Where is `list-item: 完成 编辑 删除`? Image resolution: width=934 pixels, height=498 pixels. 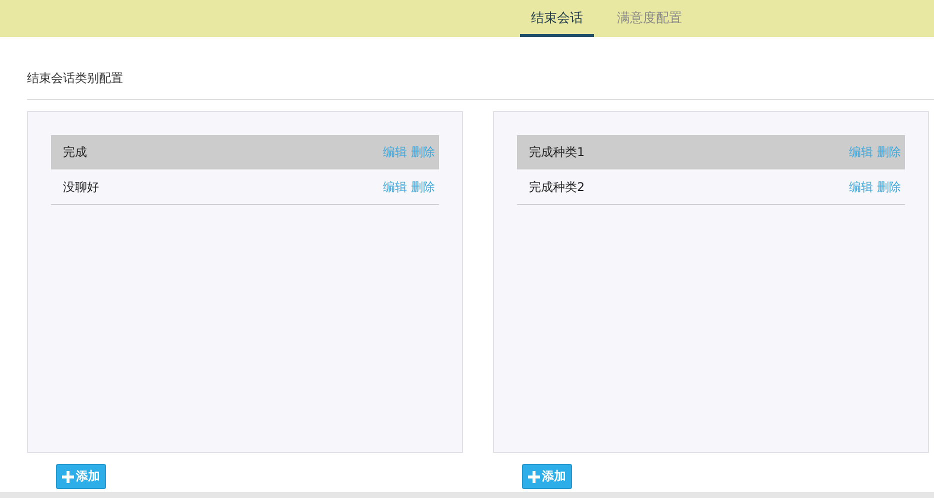
list-item: 完成 编辑 删除 is located at coordinates (245, 152).